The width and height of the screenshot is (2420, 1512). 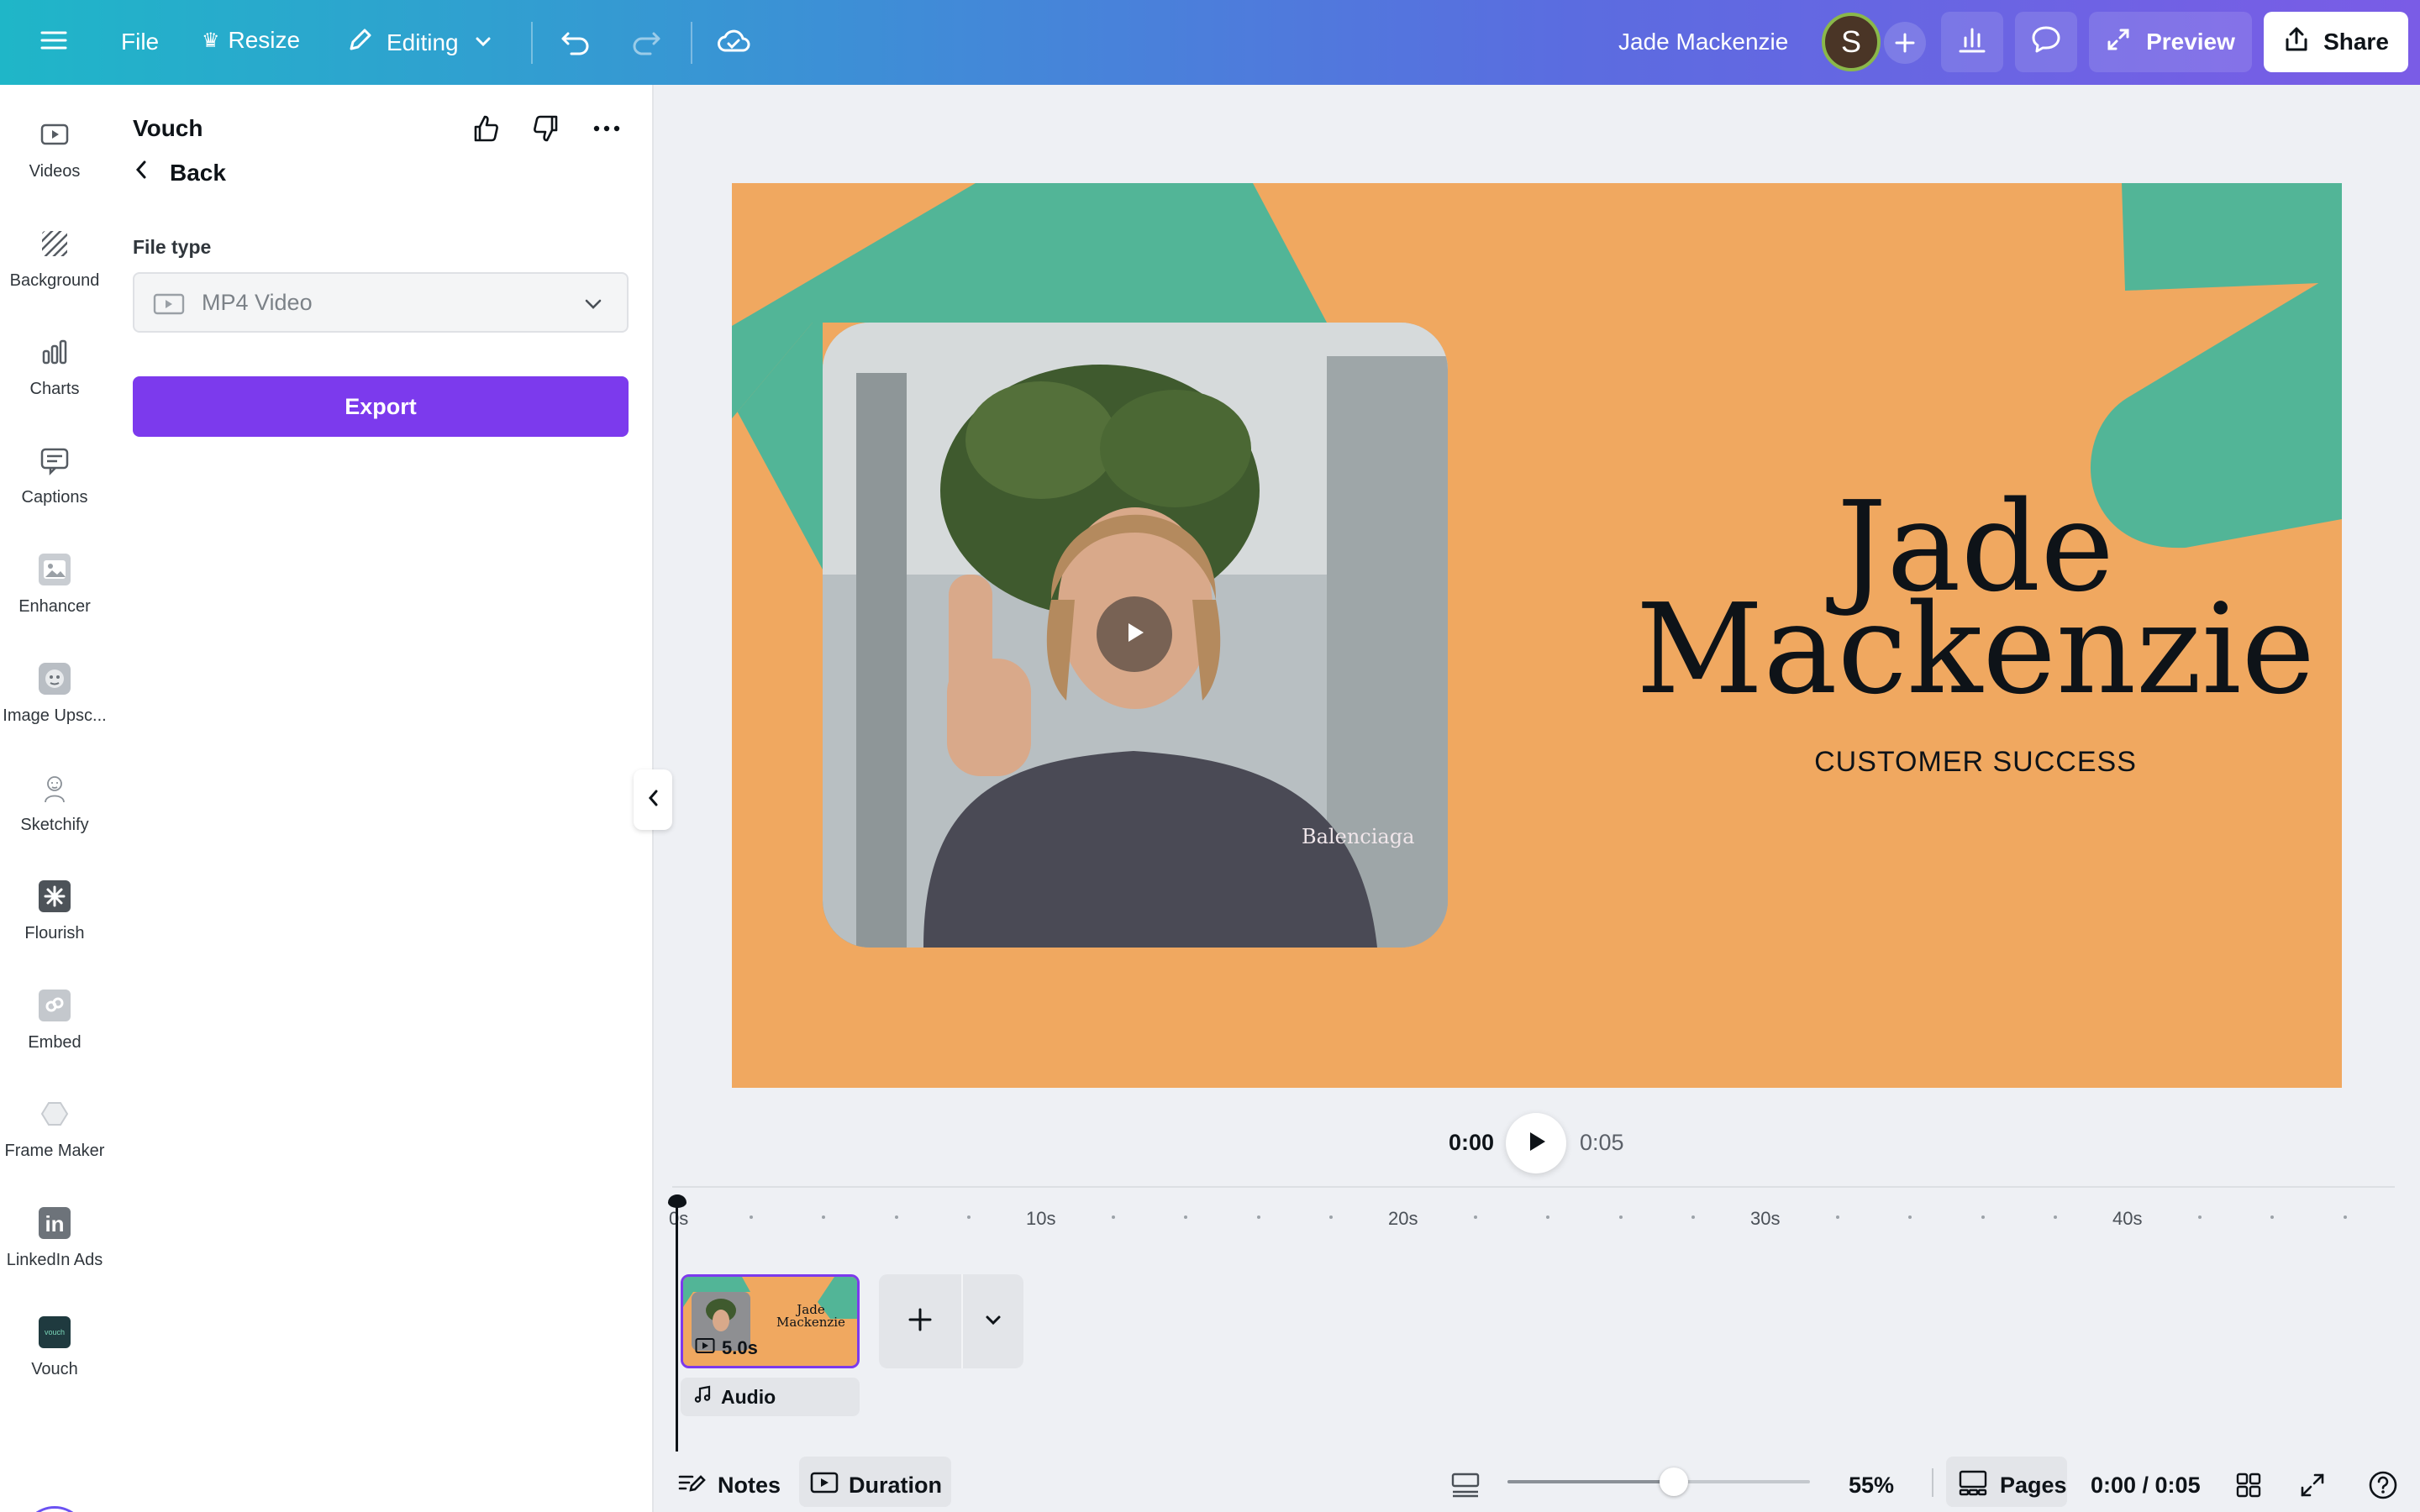 I want to click on clip-duration-badge: 5.0s, so click(x=726, y=1348).